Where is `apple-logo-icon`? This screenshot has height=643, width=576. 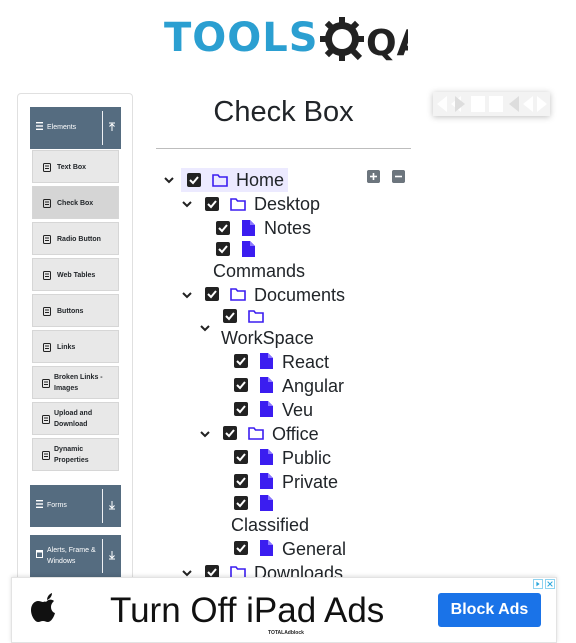 apple-logo-icon is located at coordinates (43, 607).